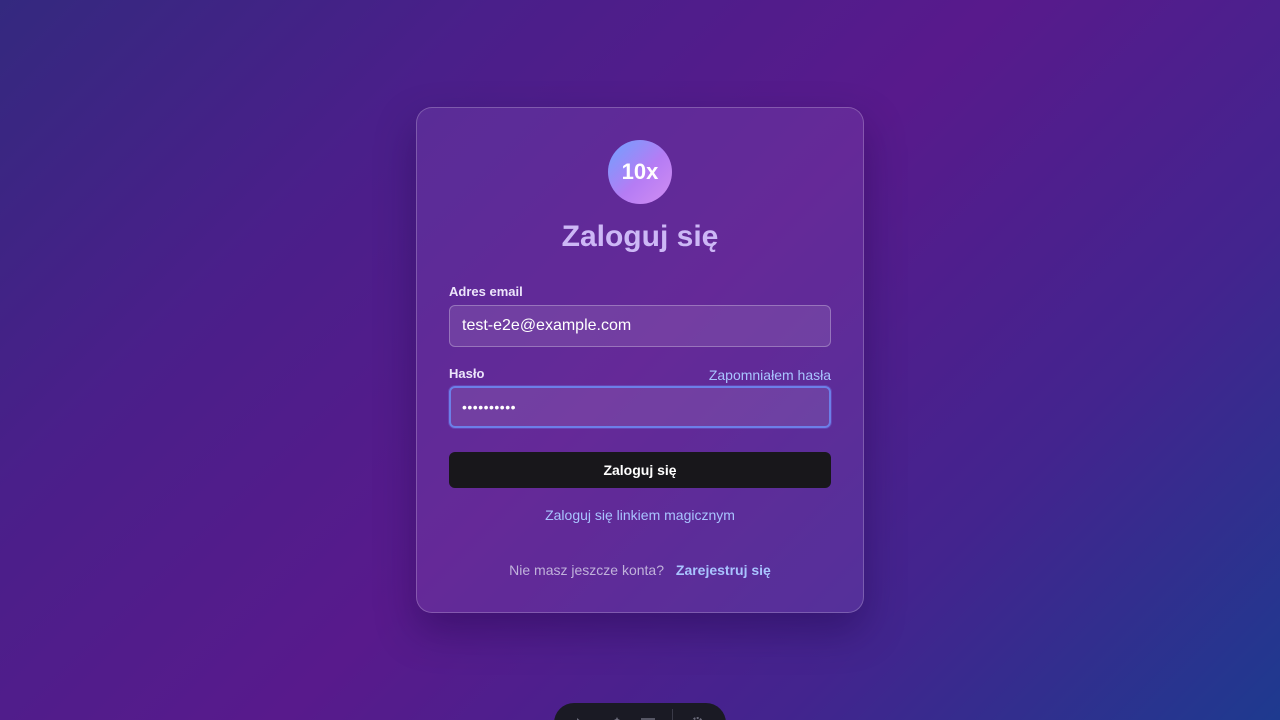 Image resolution: width=1280 pixels, height=720 pixels. What do you see at coordinates (697, 714) in the screenshot?
I see `settings-icon` at bounding box center [697, 714].